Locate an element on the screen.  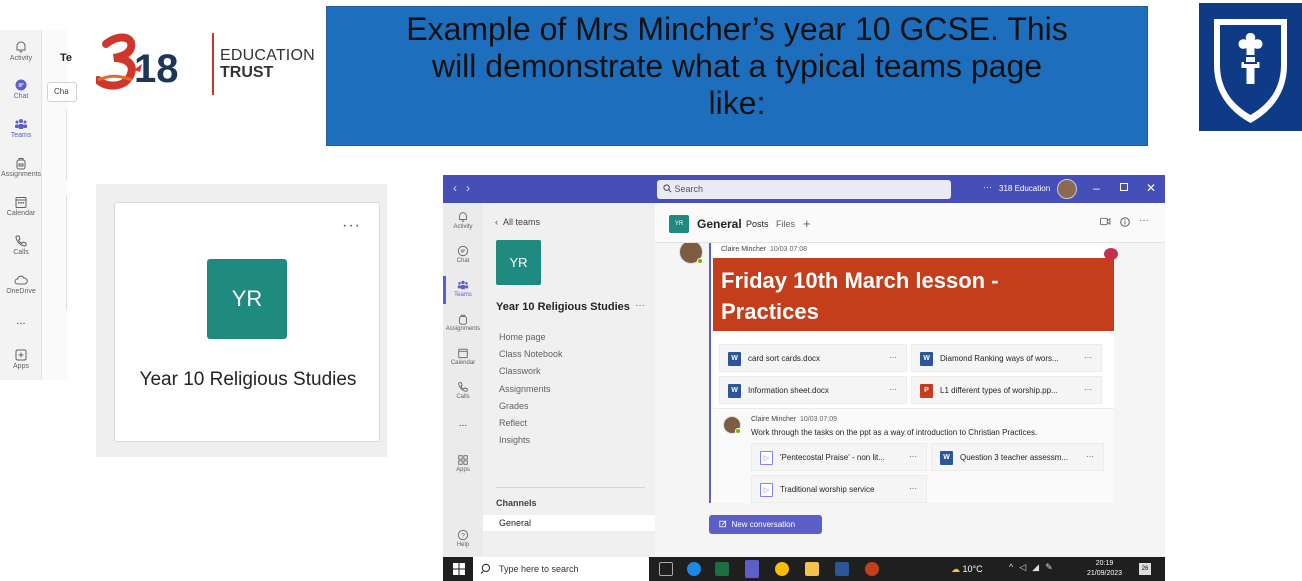
rail-label: Calls is located at coordinates (21, 252).